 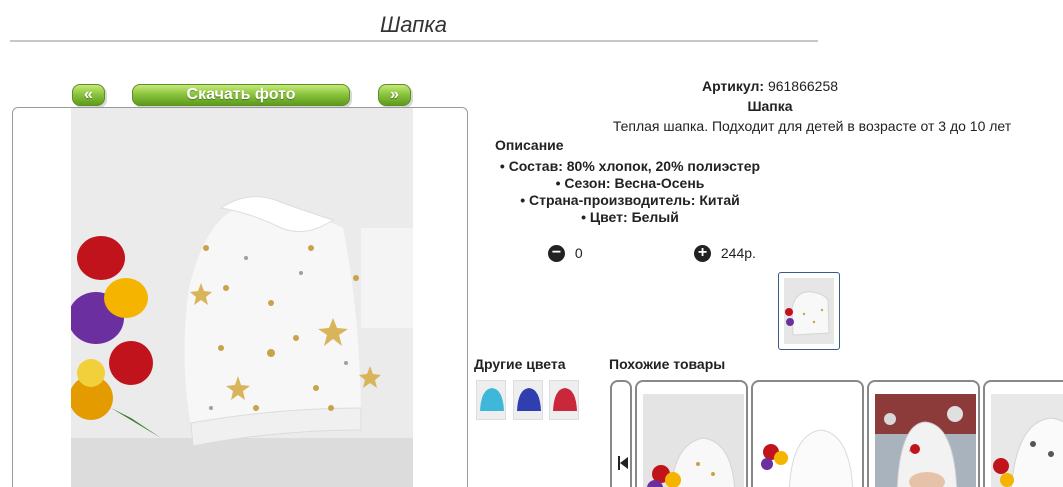 I want to click on price-value: 244р., so click(x=738, y=253).